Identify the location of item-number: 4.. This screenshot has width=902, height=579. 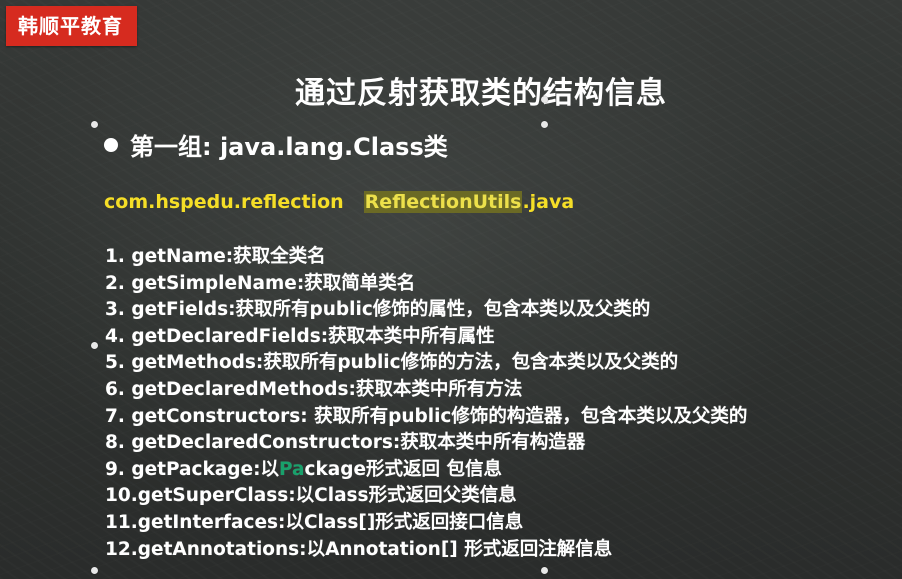
(115, 336).